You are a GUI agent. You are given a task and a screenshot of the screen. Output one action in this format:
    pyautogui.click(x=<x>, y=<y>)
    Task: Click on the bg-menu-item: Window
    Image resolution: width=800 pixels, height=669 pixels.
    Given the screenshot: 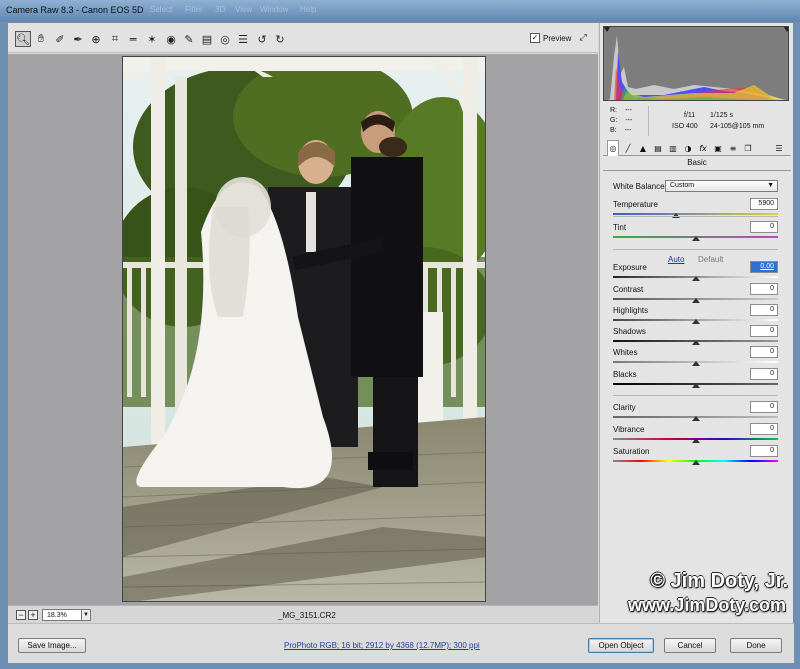 What is the action you would take?
    pyautogui.click(x=274, y=9)
    